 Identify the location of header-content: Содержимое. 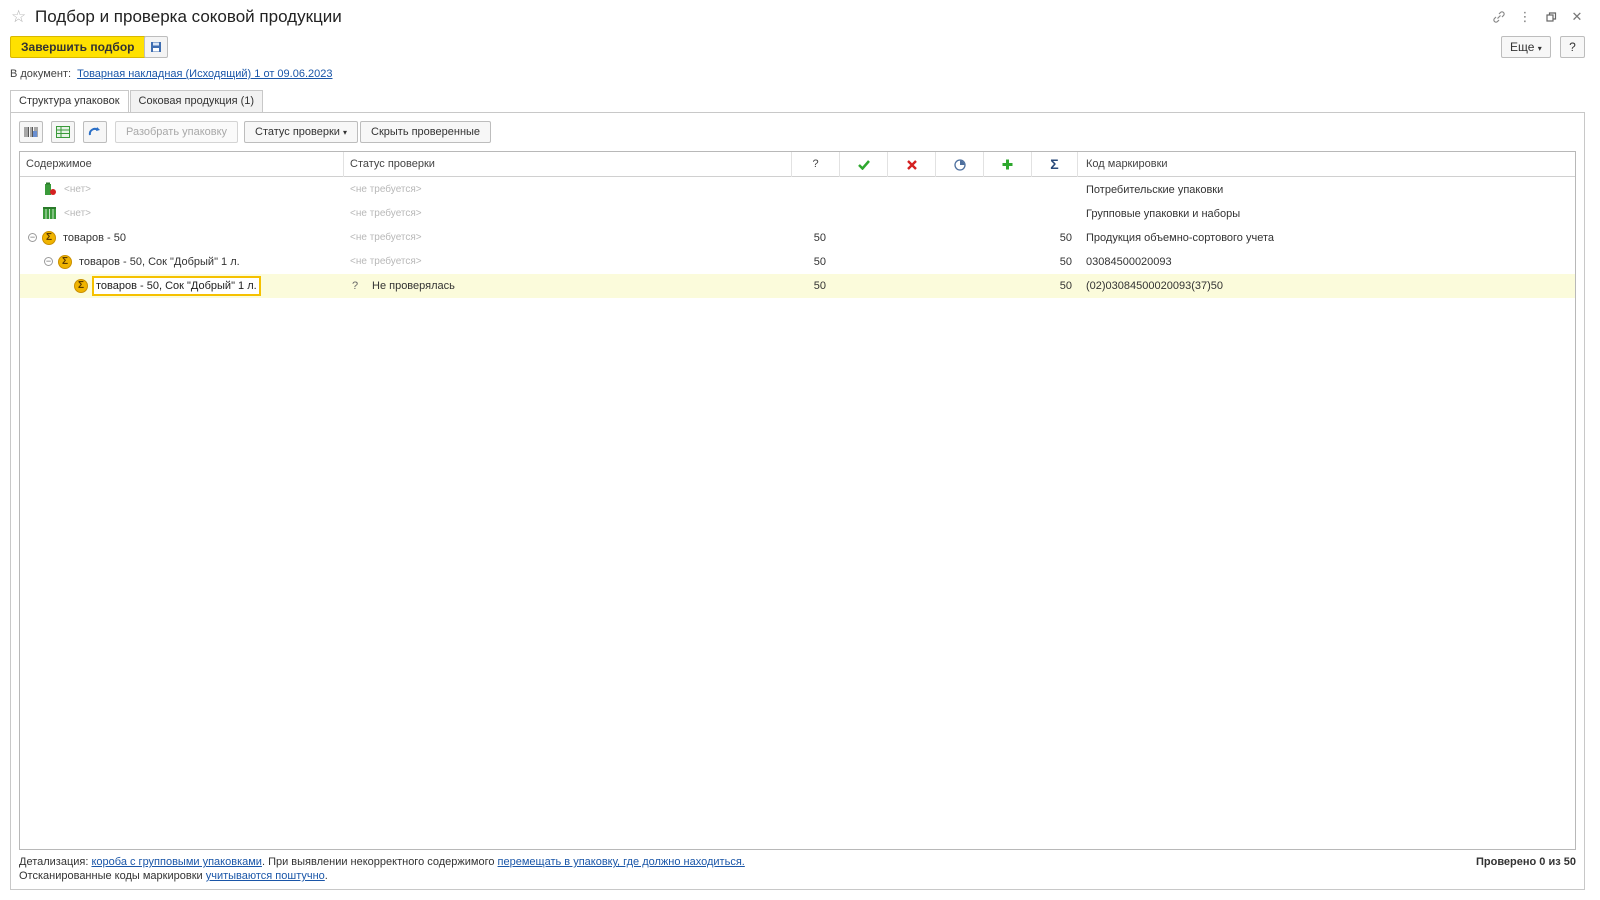
(182, 164).